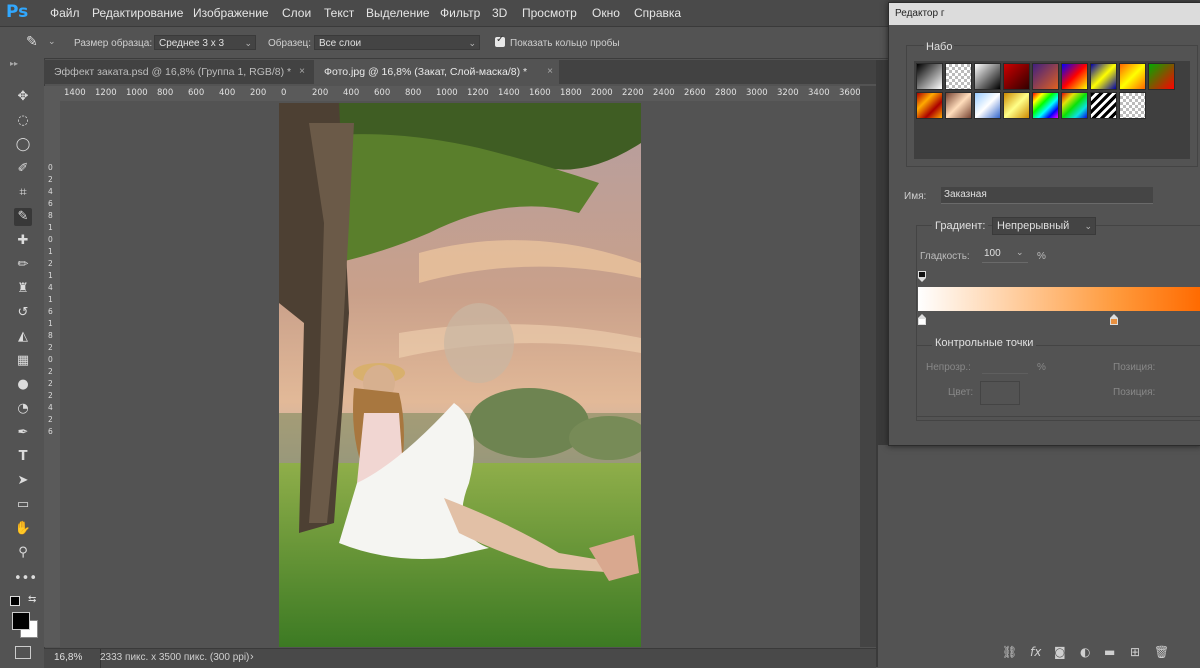 Image resolution: width=1200 pixels, height=668 pixels. I want to click on menu-filter: Фильтр, so click(460, 13).